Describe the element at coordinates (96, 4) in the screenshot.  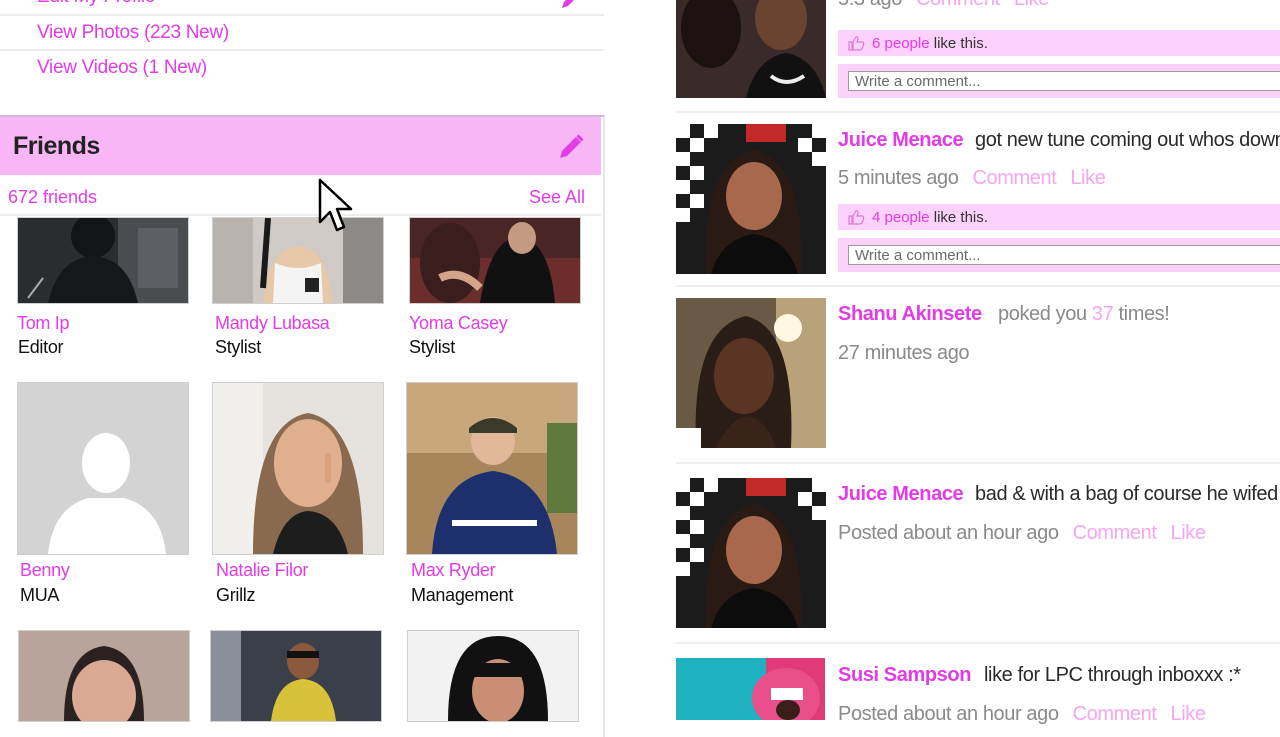
I see `edit-profile-link: Edit My Profile` at that location.